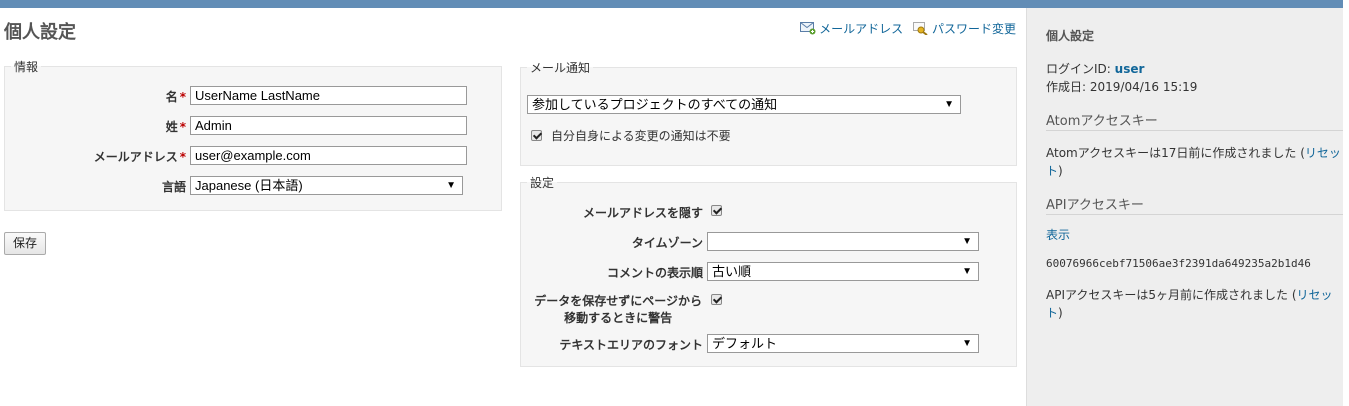 The width and height of the screenshot is (1349, 406). Describe the element at coordinates (1178, 263) in the screenshot. I see `api-key-value: 60076966cebf71506ae3f2391da649235a2b1d46` at that location.